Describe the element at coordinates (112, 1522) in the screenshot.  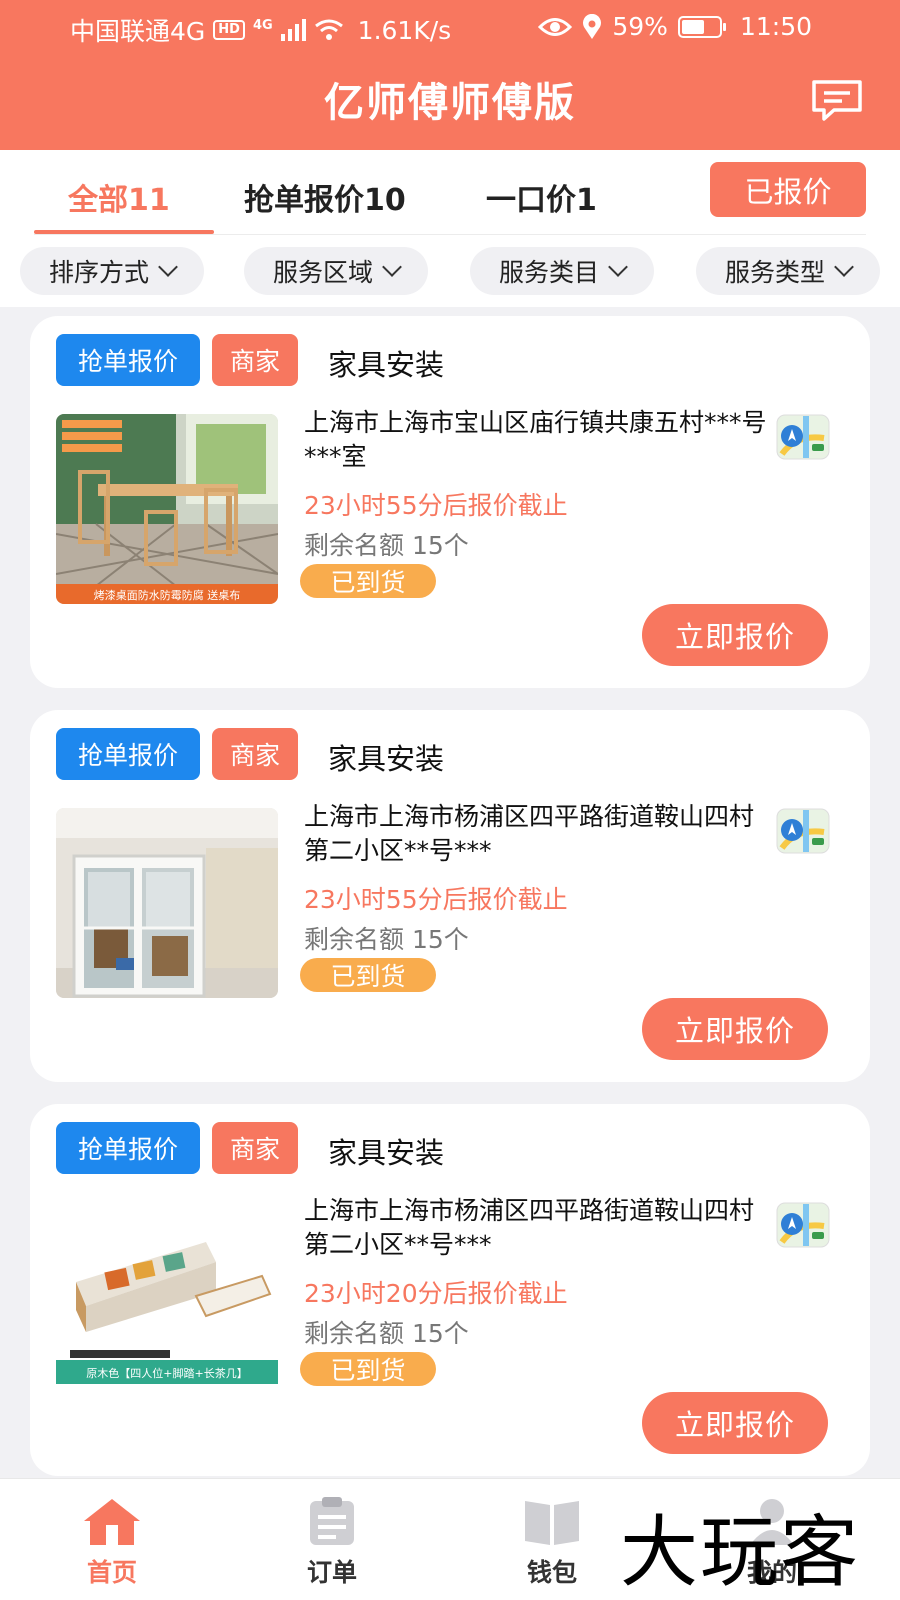
I see `home-icon` at that location.